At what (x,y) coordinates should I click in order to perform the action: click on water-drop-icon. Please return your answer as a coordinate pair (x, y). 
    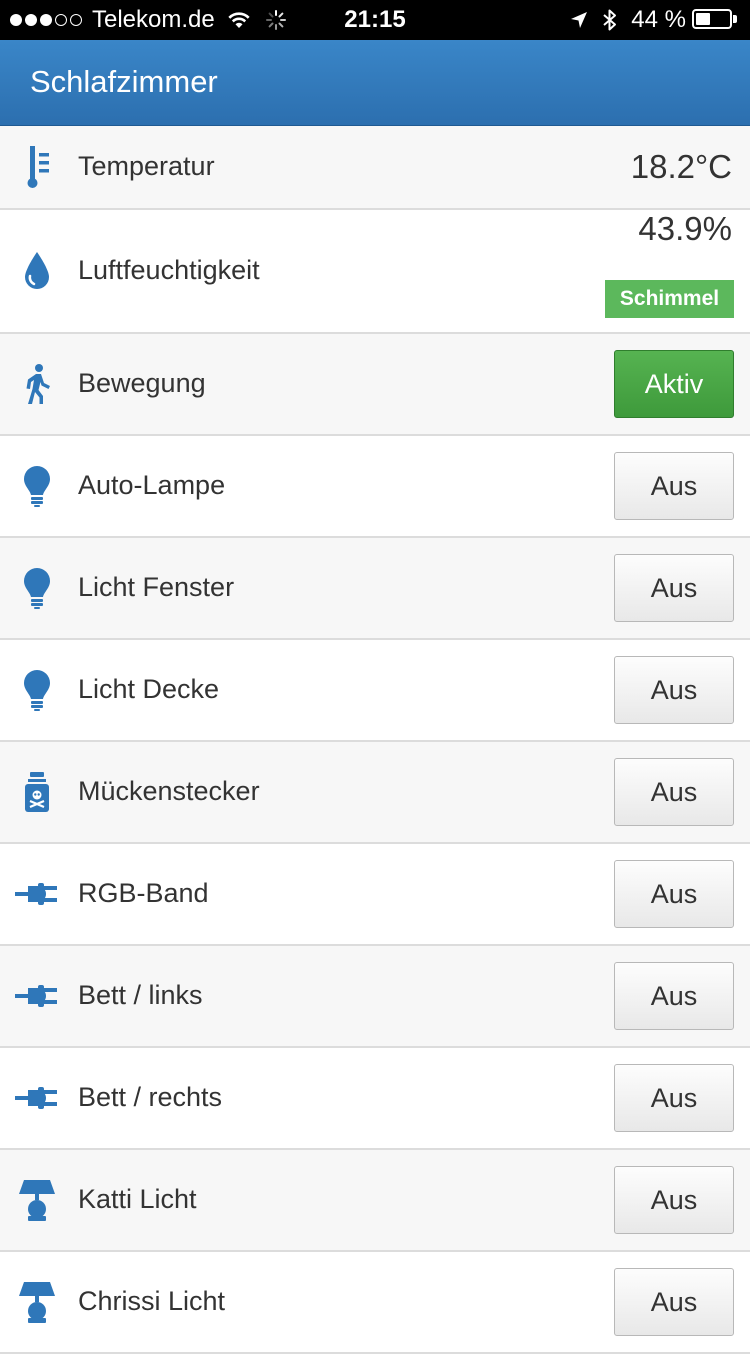
    Looking at the image, I should click on (37, 271).